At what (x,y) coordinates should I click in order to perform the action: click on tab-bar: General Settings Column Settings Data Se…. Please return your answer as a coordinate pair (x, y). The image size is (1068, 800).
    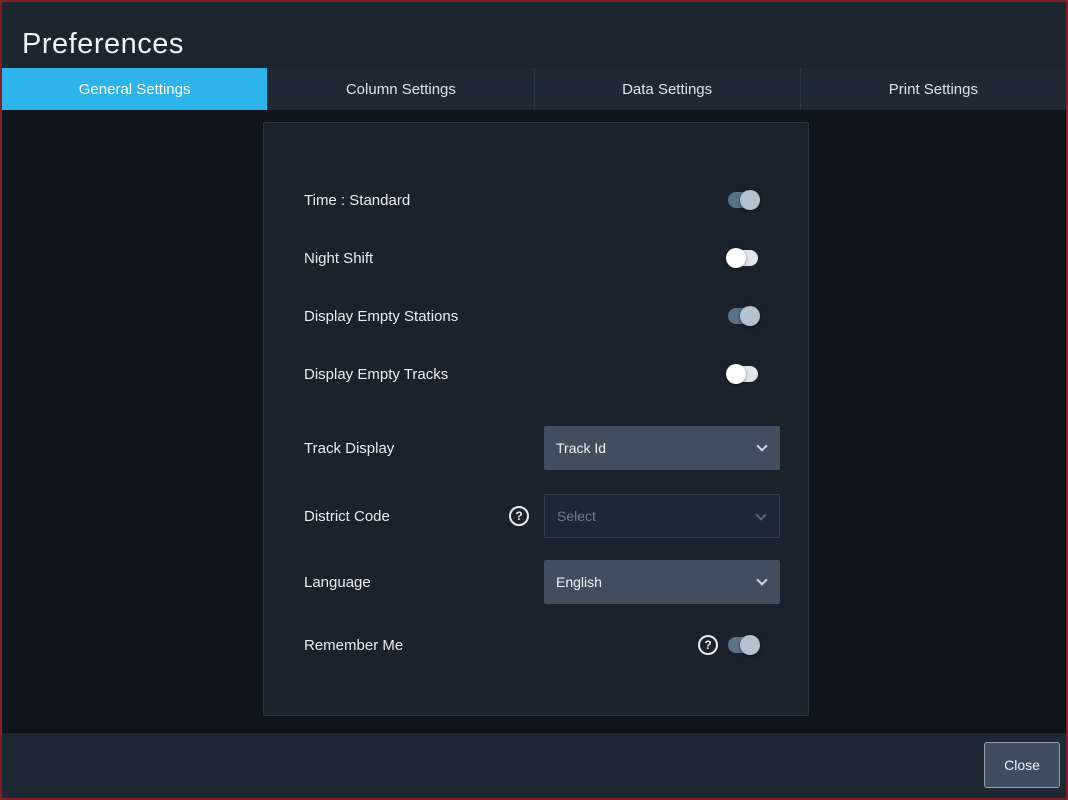
    Looking at the image, I should click on (534, 89).